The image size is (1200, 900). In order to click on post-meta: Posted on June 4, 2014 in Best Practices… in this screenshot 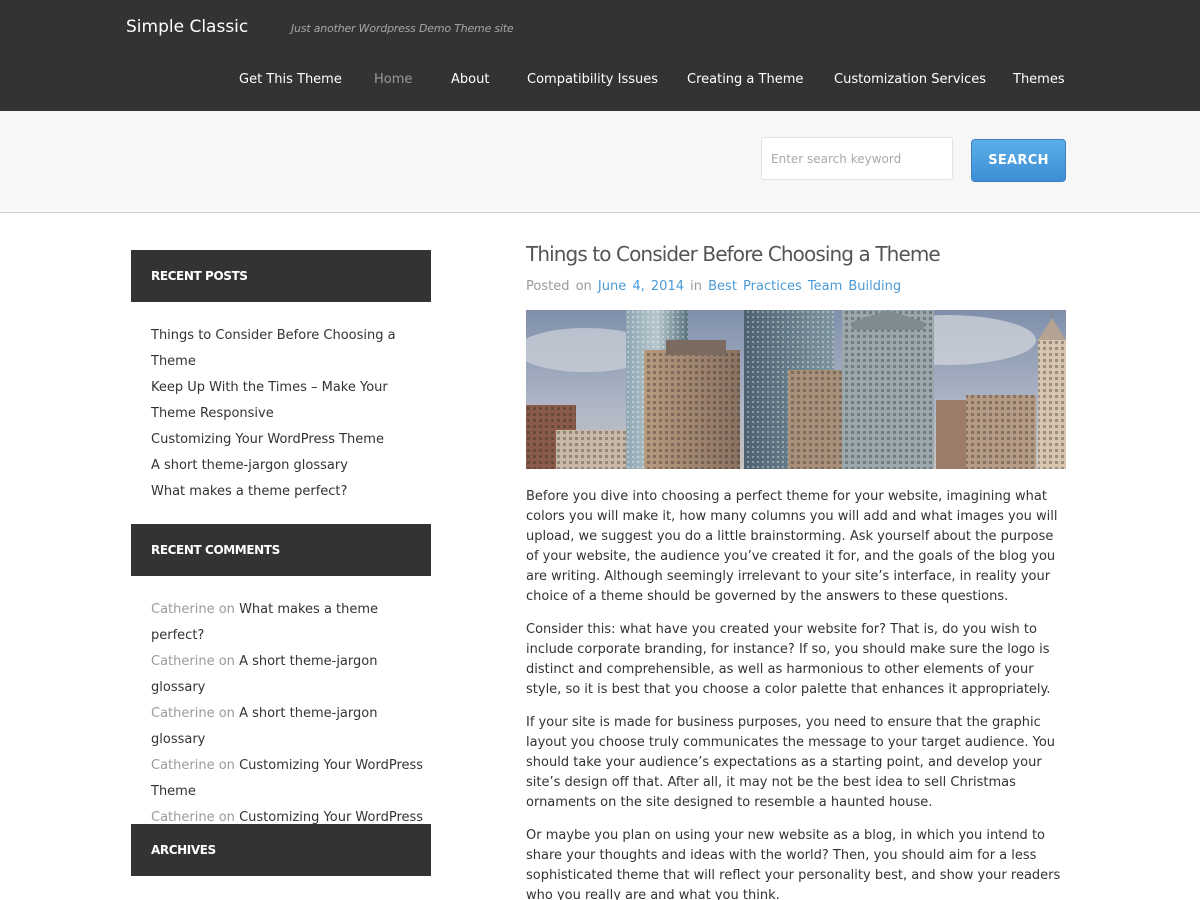, I will do `click(713, 286)`.